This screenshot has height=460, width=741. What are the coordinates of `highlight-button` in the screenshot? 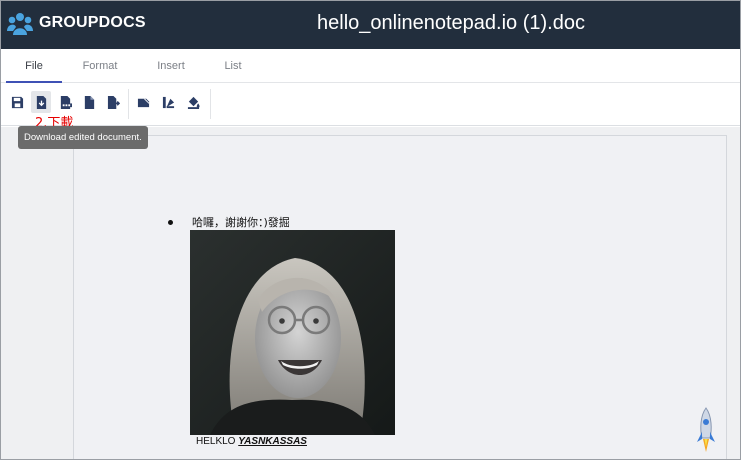 It's located at (143, 102).